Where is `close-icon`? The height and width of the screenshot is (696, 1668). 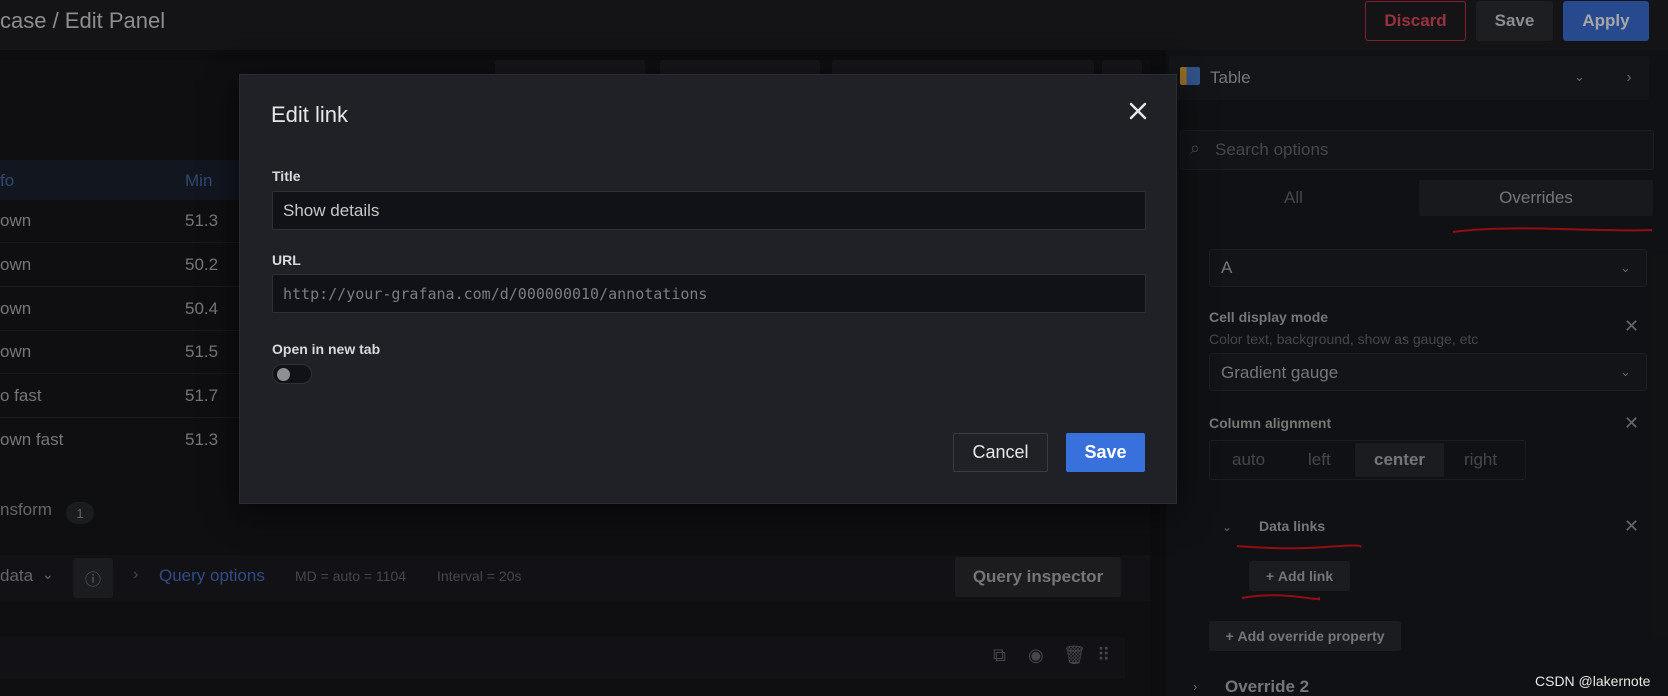
close-icon is located at coordinates (1138, 111).